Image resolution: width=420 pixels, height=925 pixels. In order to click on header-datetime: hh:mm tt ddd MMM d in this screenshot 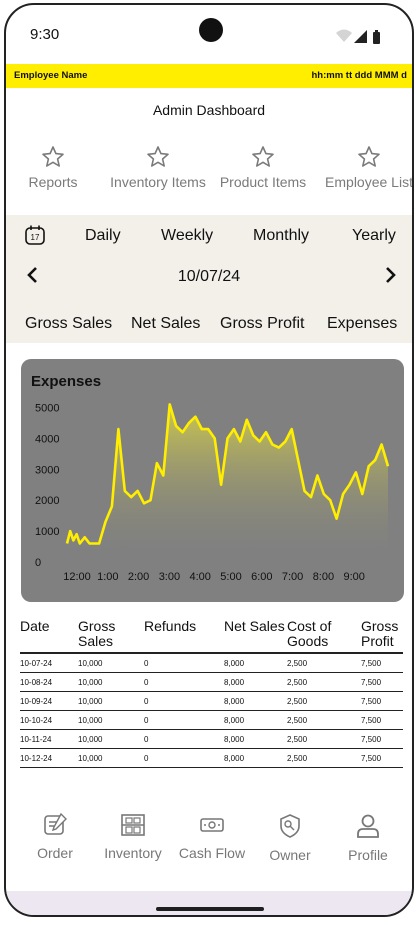, I will do `click(359, 75)`.